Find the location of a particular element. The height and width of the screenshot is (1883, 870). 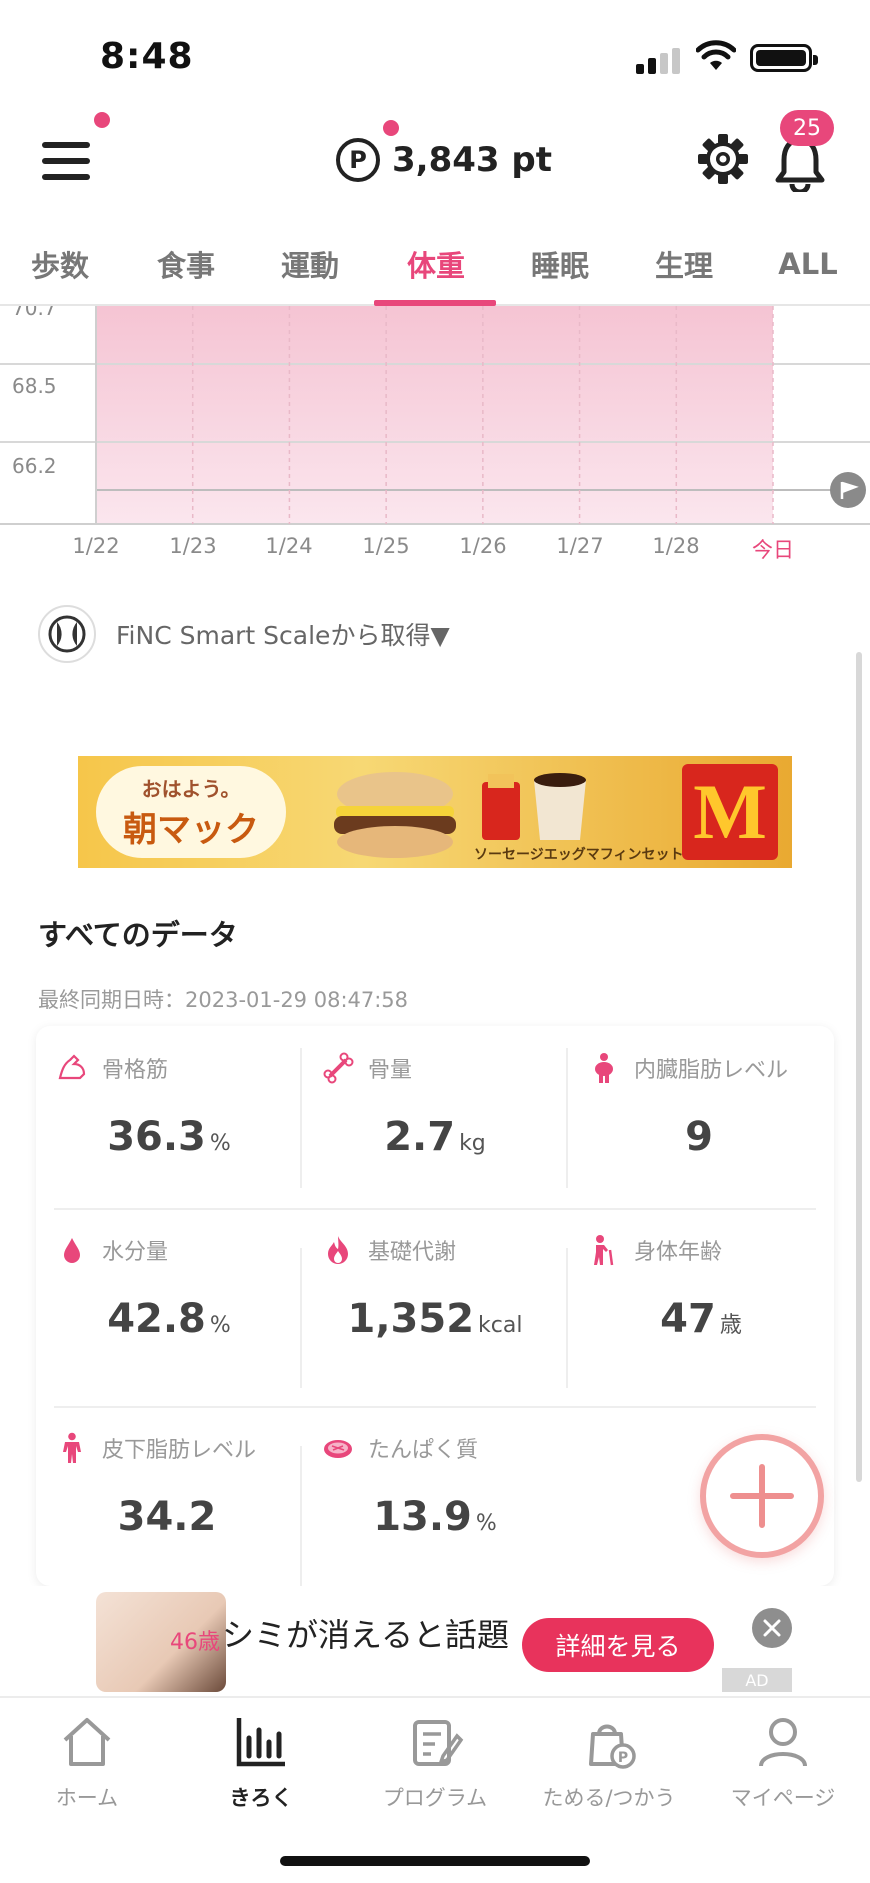

status-bar: 8:48 is located at coordinates (435, 55).